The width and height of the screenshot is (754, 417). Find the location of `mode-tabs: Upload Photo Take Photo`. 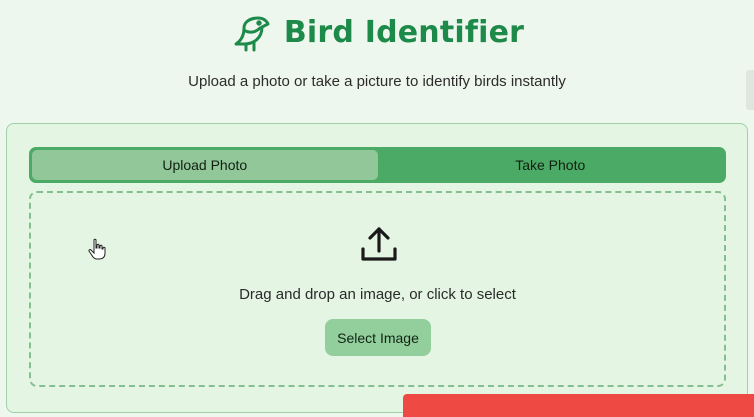

mode-tabs: Upload Photo Take Photo is located at coordinates (377, 165).